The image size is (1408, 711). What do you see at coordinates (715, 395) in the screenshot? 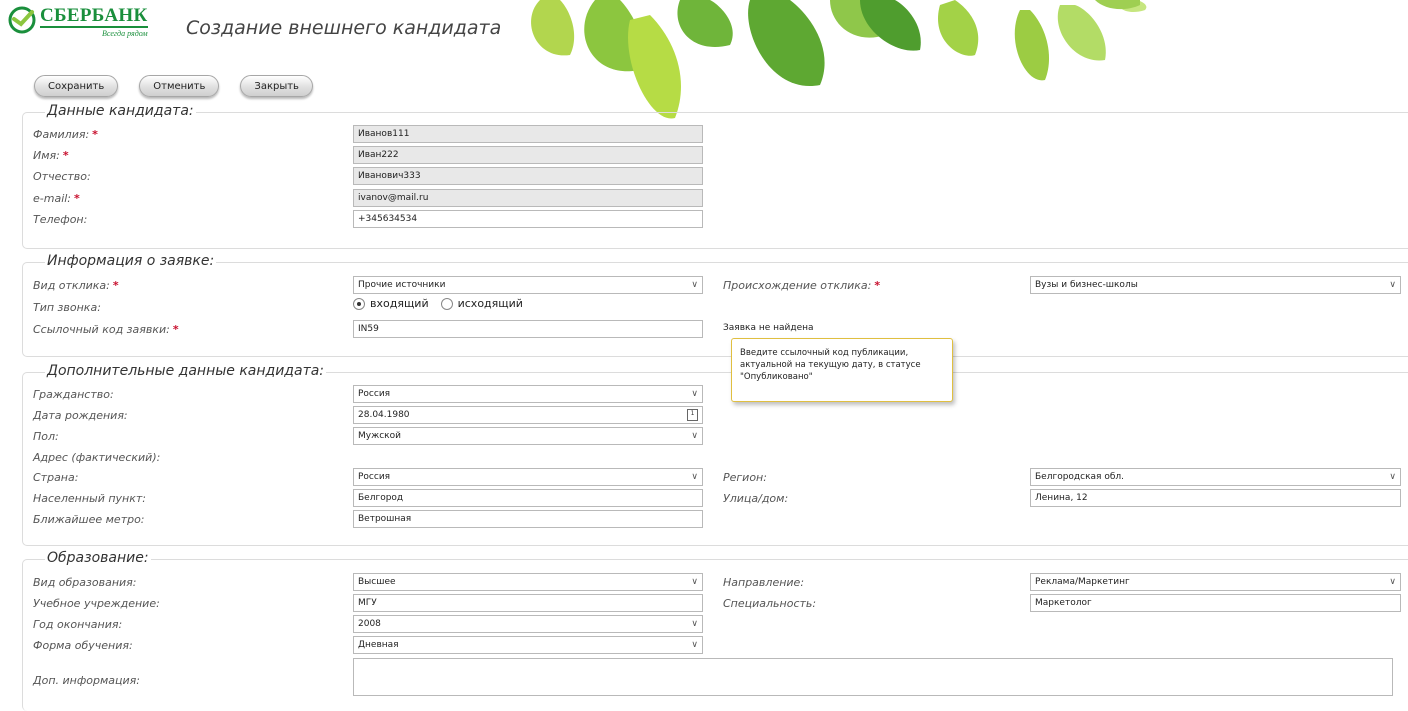
I see `citizenship-row: Гражданство: Россия ∨` at bounding box center [715, 395].